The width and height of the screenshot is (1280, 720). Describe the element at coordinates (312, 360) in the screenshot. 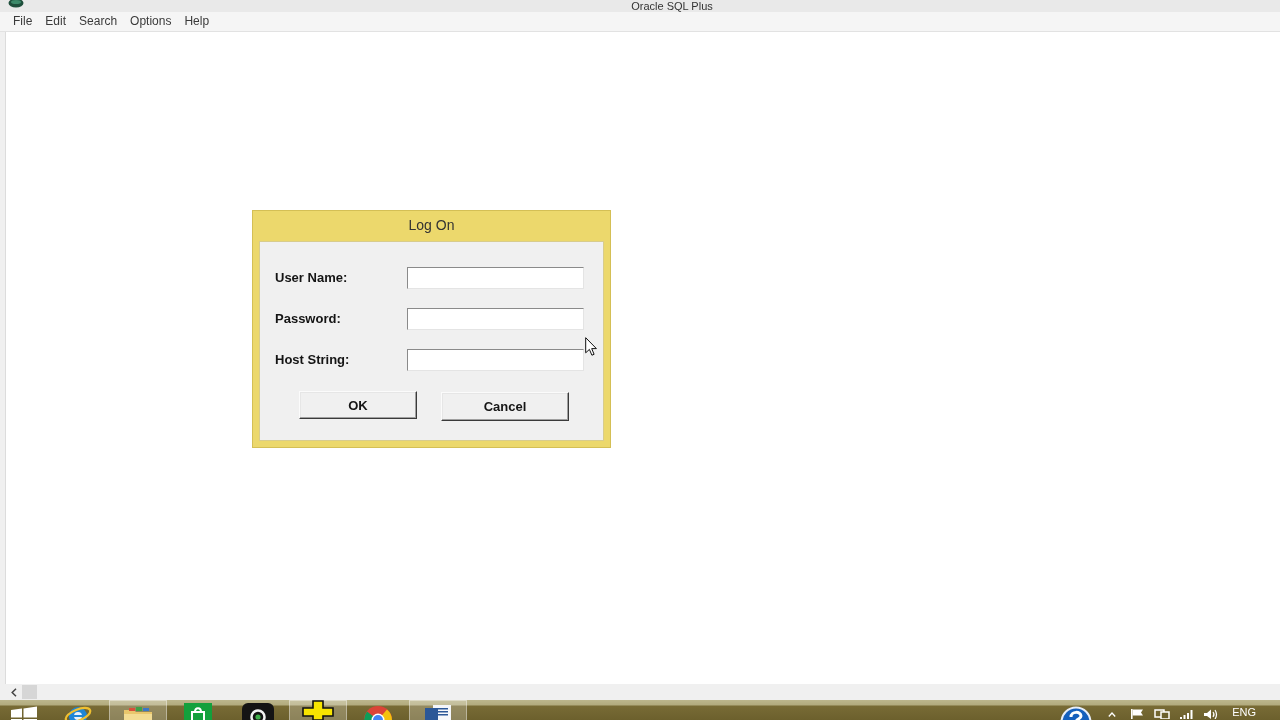

I see `field-label: Host String:` at that location.